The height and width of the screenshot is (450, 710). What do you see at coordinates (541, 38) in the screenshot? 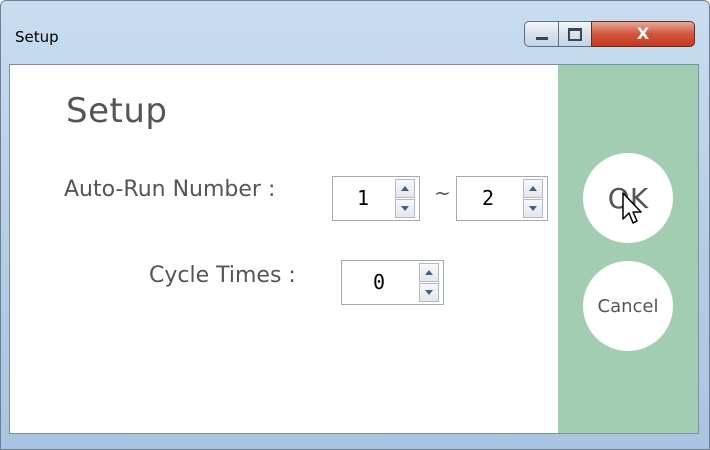
I see `minimize-icon` at bounding box center [541, 38].